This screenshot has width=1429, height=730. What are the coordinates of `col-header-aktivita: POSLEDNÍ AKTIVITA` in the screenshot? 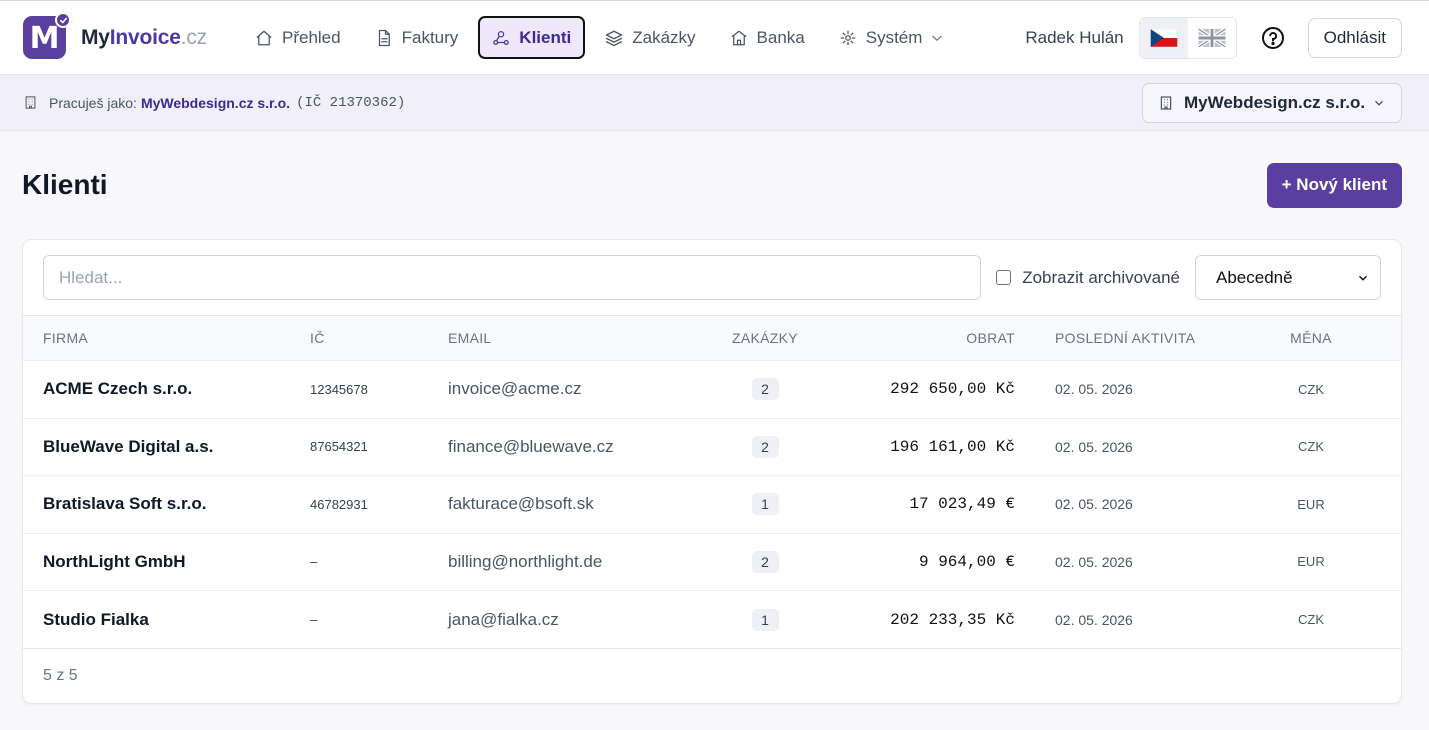 It's located at (1124, 338).